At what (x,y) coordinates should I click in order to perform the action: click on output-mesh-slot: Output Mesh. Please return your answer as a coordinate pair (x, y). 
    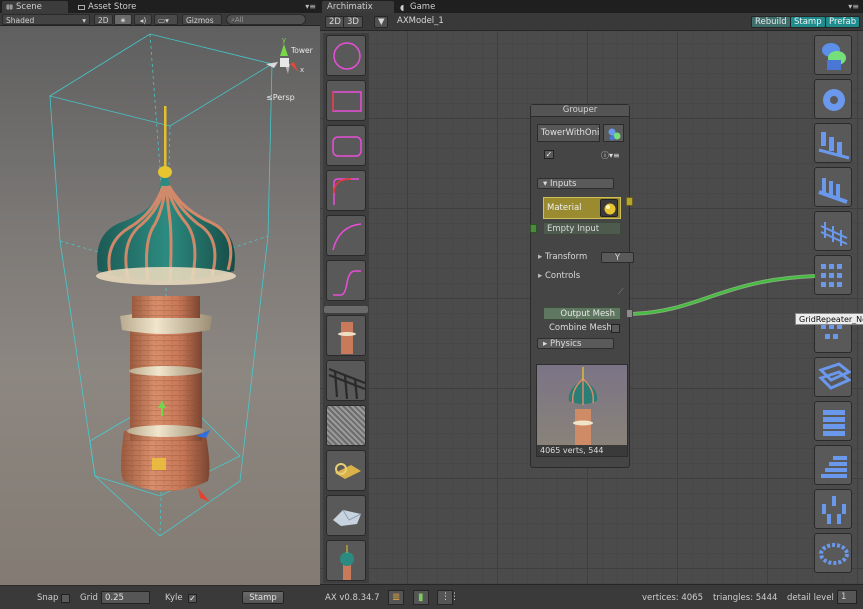
    Looking at the image, I should click on (582, 313).